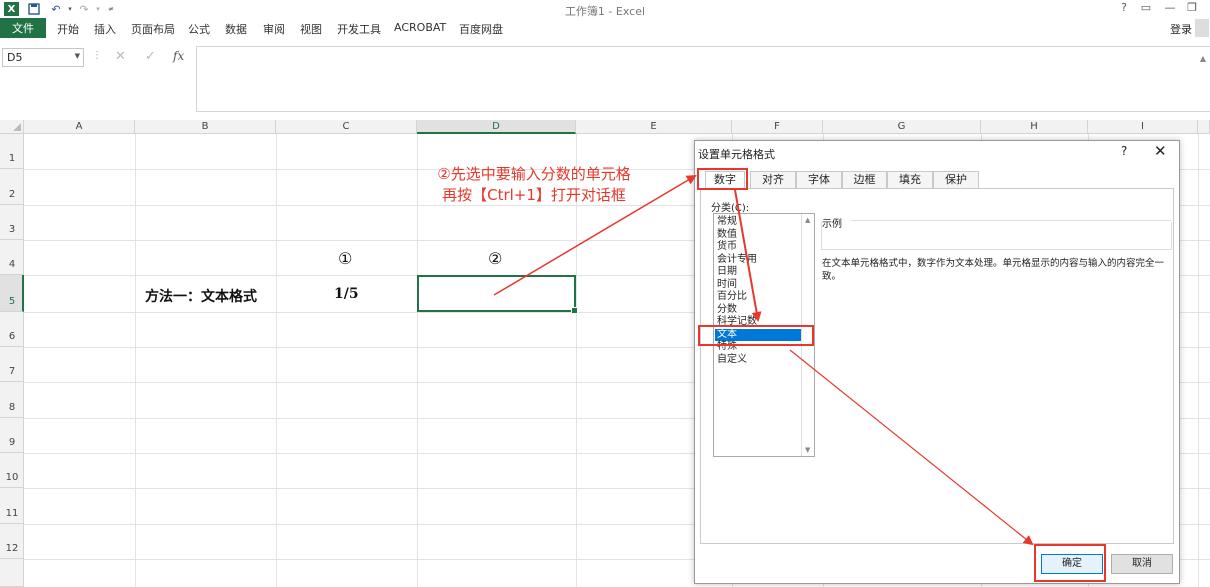 The width and height of the screenshot is (1210, 587). Describe the element at coordinates (595, 235) in the screenshot. I see `arrow-to-number-tab` at that location.